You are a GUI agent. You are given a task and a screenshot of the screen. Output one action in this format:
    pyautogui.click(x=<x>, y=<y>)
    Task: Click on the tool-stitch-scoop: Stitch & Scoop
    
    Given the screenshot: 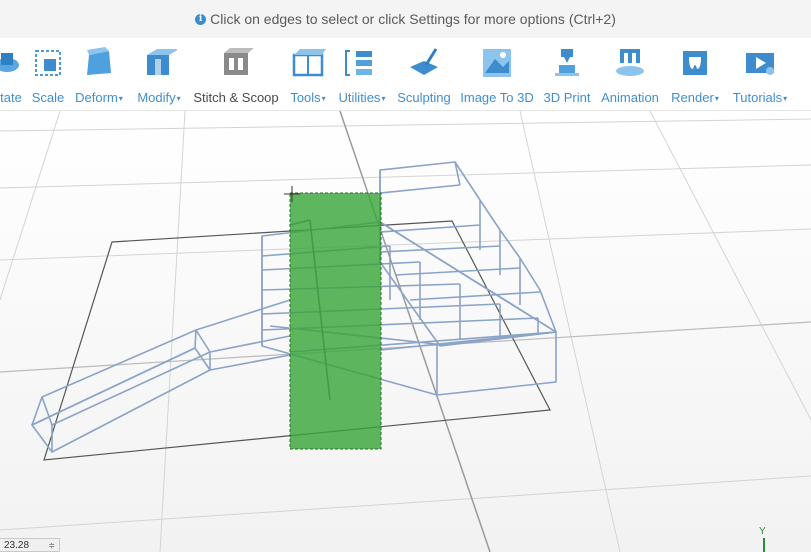 What is the action you would take?
    pyautogui.click(x=236, y=74)
    